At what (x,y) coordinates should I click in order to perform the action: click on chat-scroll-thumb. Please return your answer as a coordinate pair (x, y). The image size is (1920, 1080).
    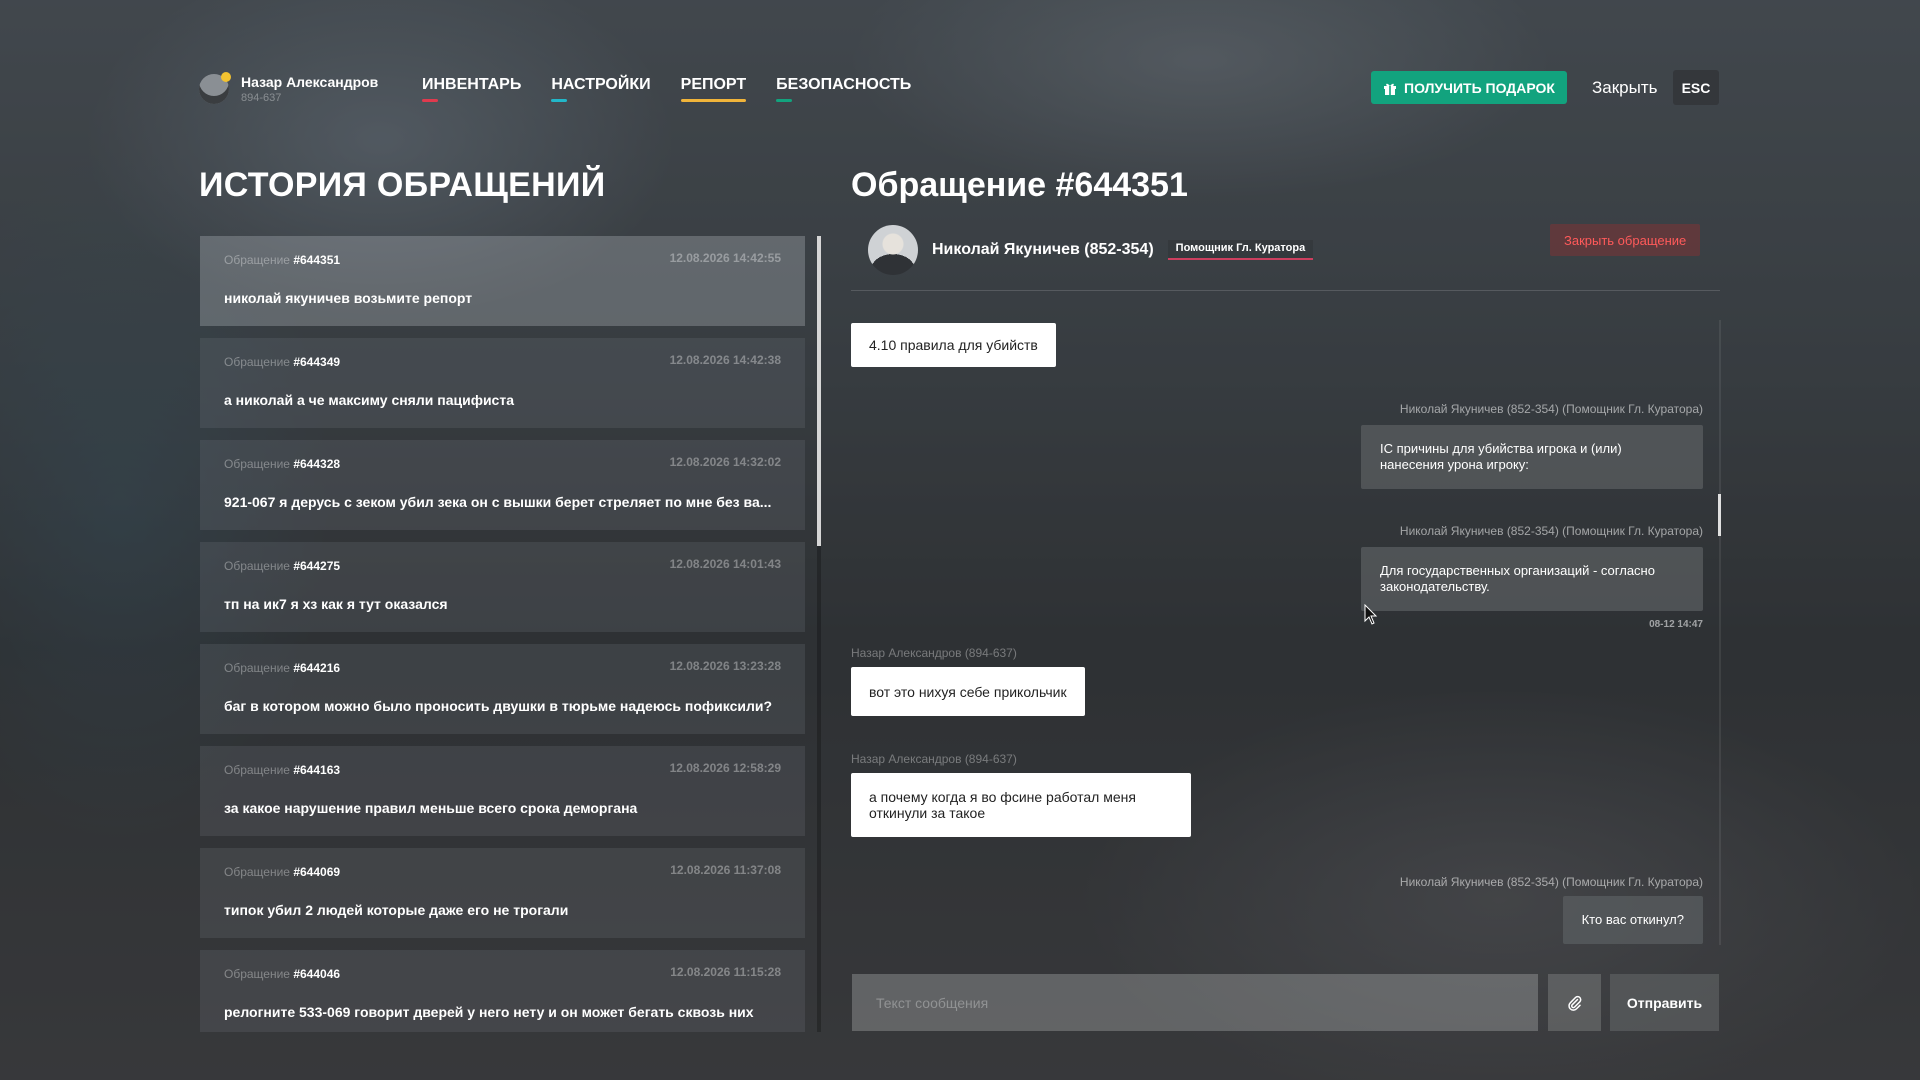
    Looking at the image, I should click on (1719, 515).